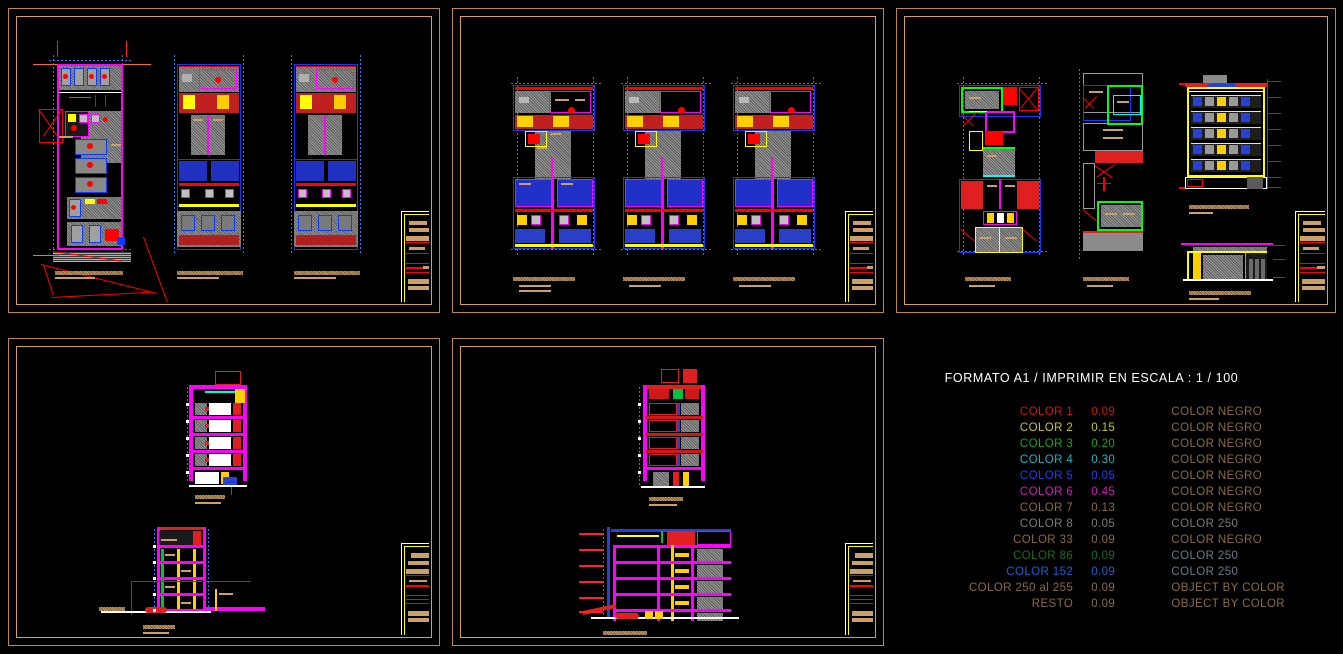  I want to click on title-block-a01: A-01, so click(415, 256).